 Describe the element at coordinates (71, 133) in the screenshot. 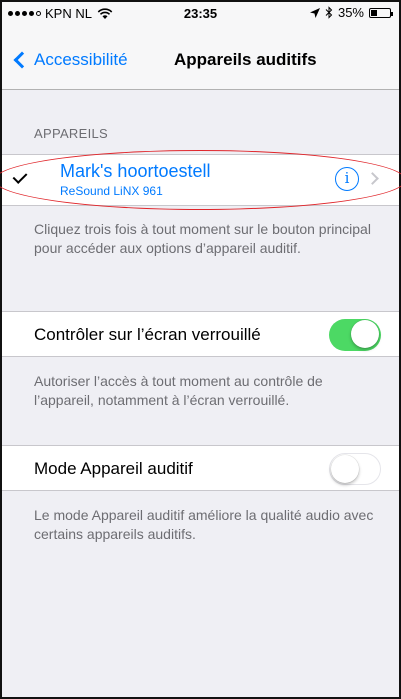

I see `section-header-devices: APPAREILS` at that location.